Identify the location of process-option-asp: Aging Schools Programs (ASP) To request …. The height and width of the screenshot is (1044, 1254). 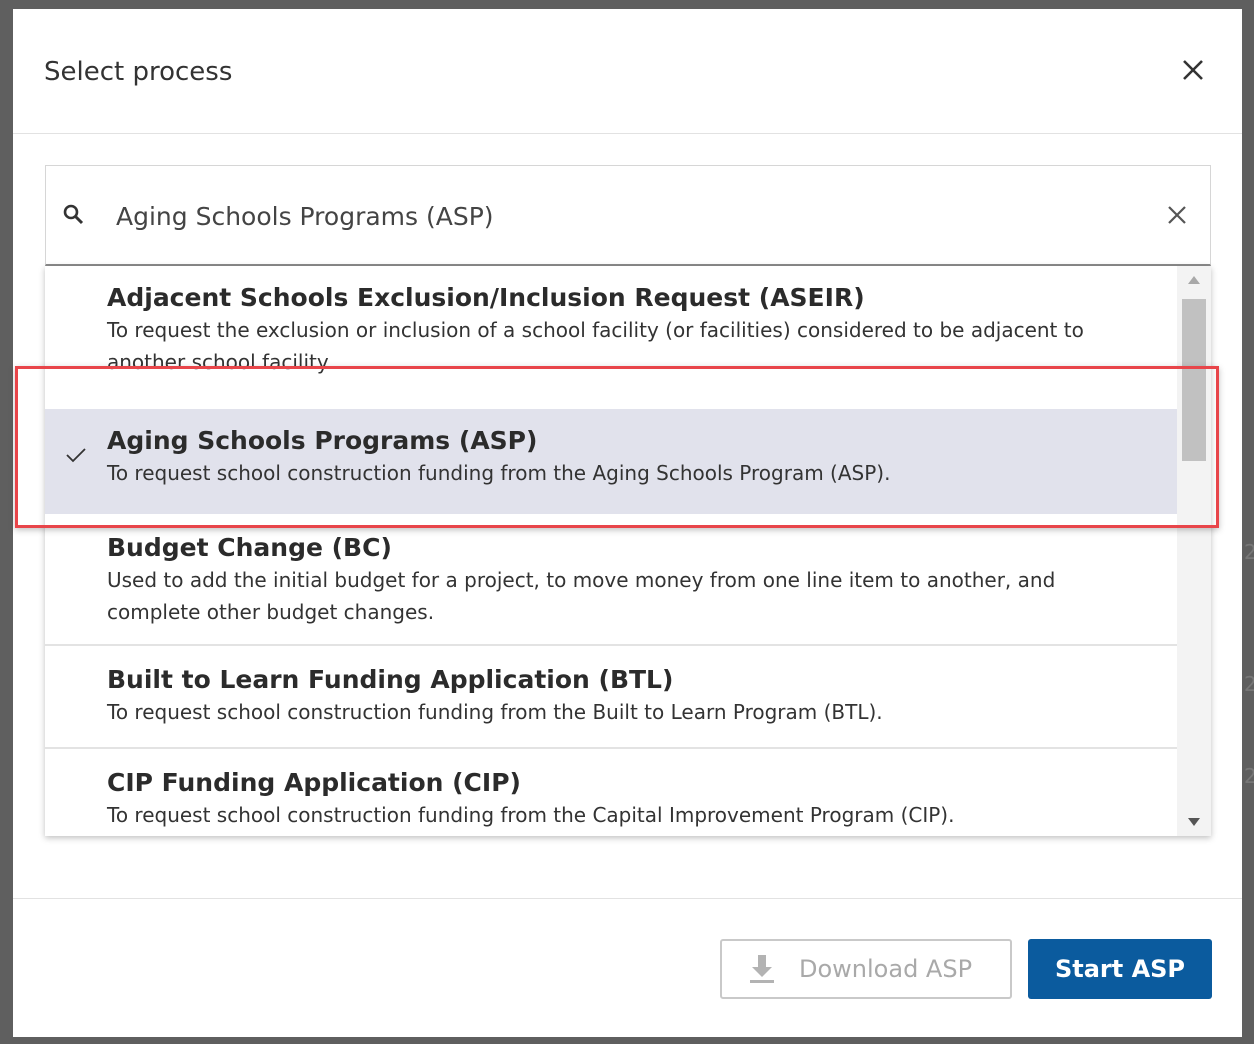
(611, 461).